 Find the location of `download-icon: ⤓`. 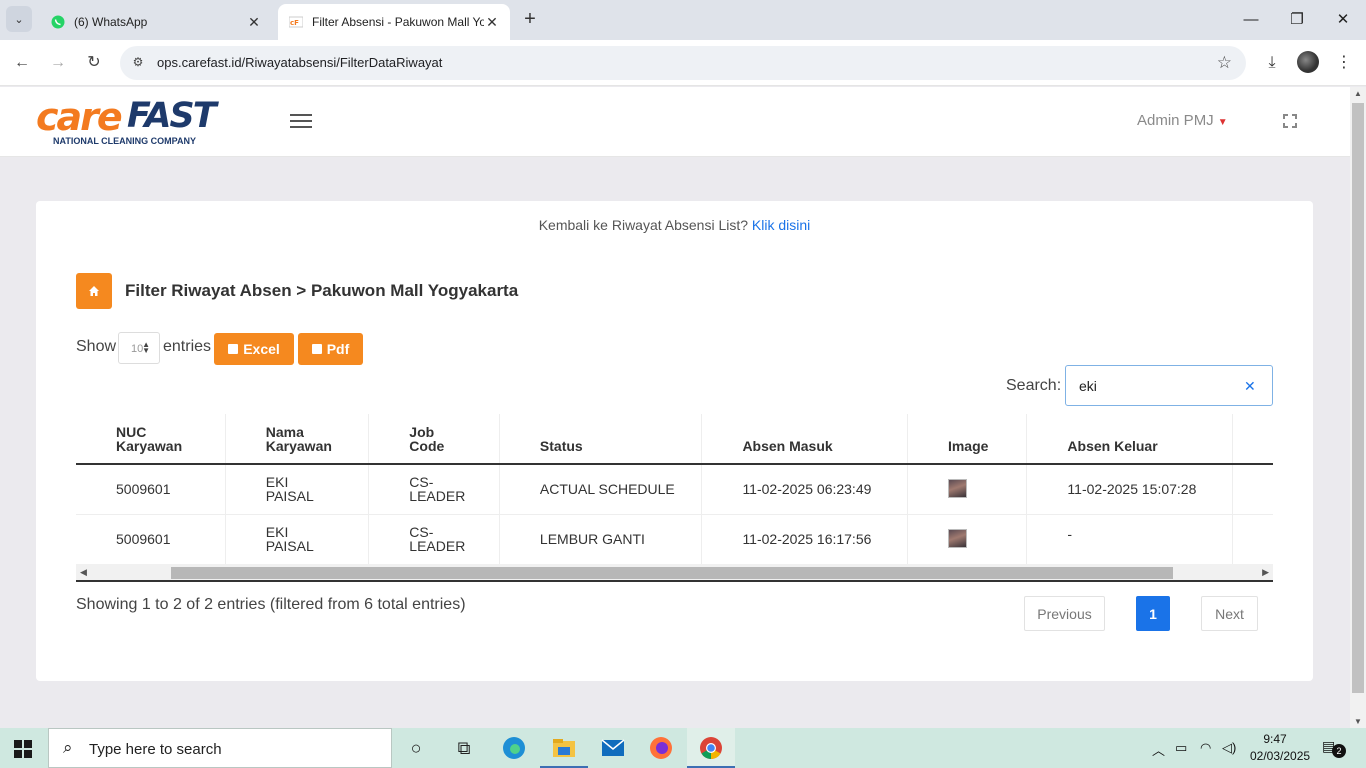

download-icon: ⤓ is located at coordinates (1272, 63).